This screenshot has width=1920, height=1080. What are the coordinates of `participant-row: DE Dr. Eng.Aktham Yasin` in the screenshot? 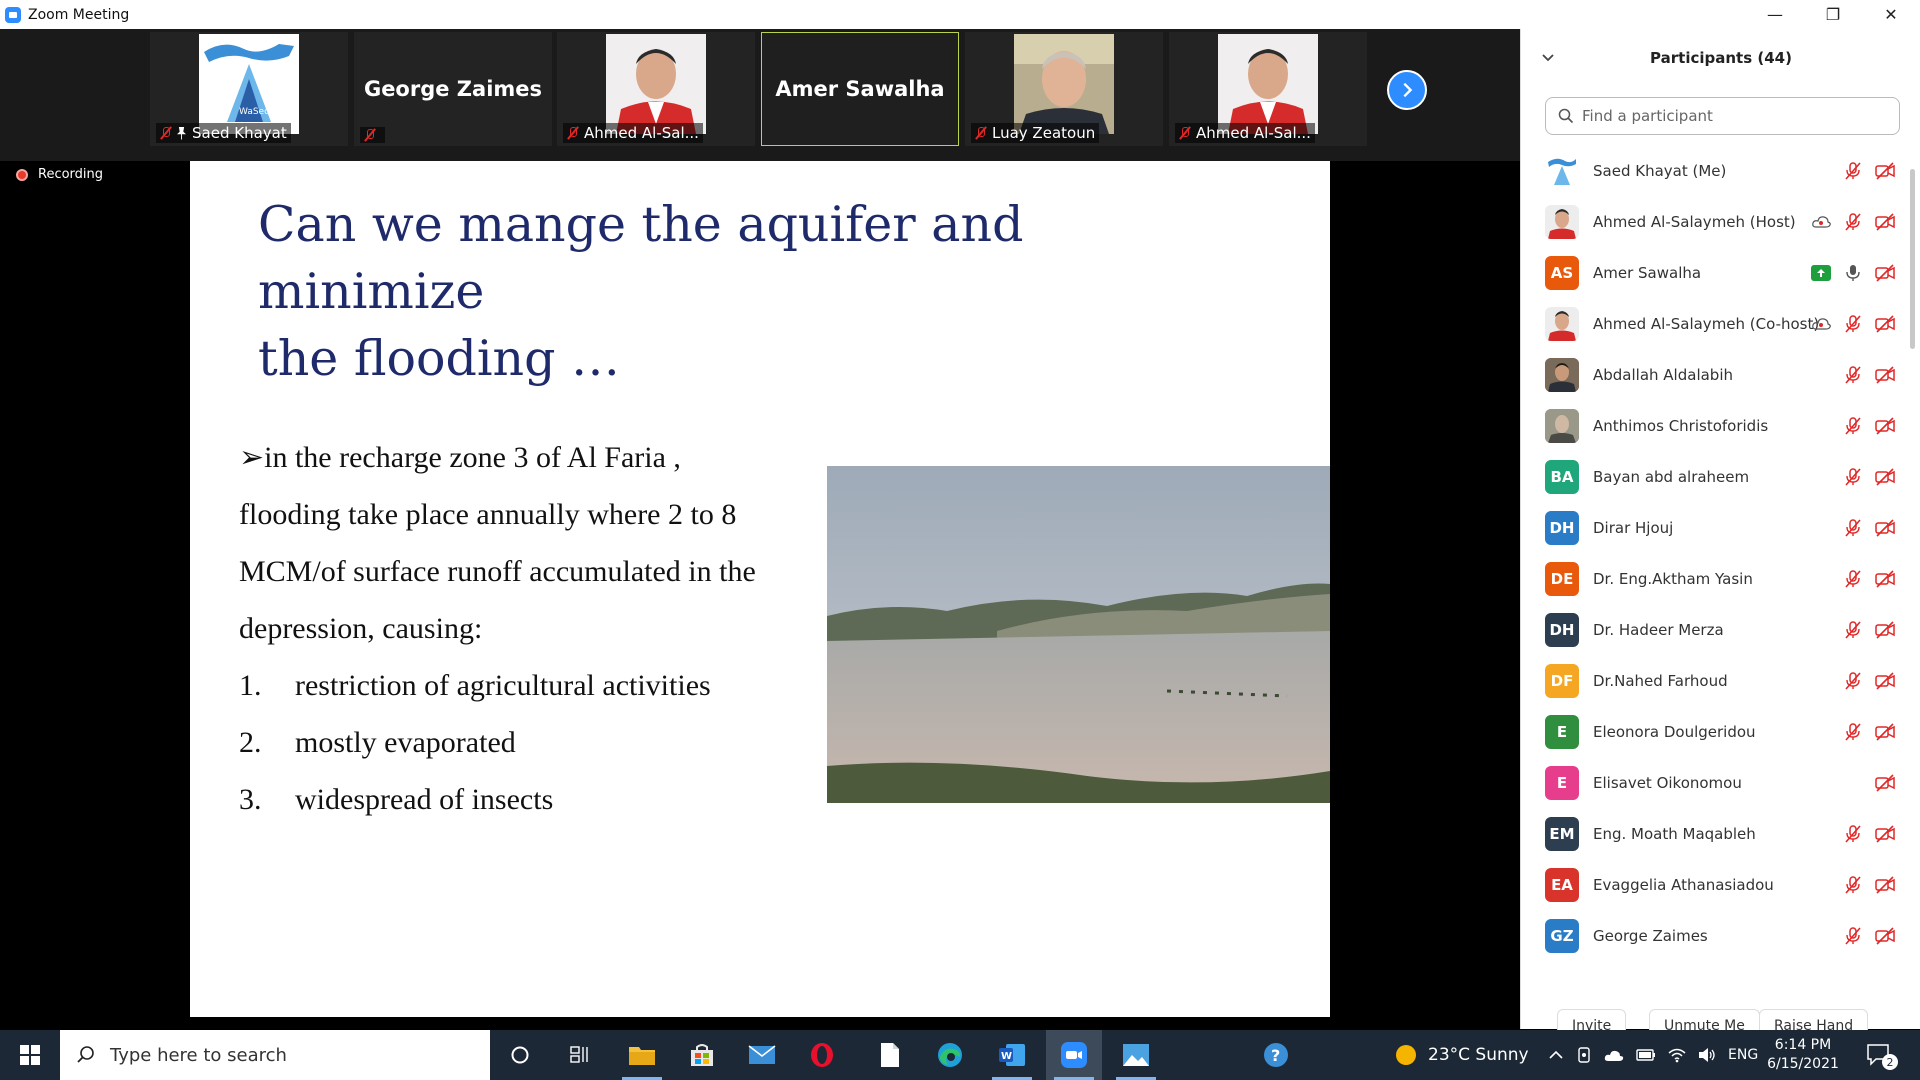 It's located at (1720, 578).